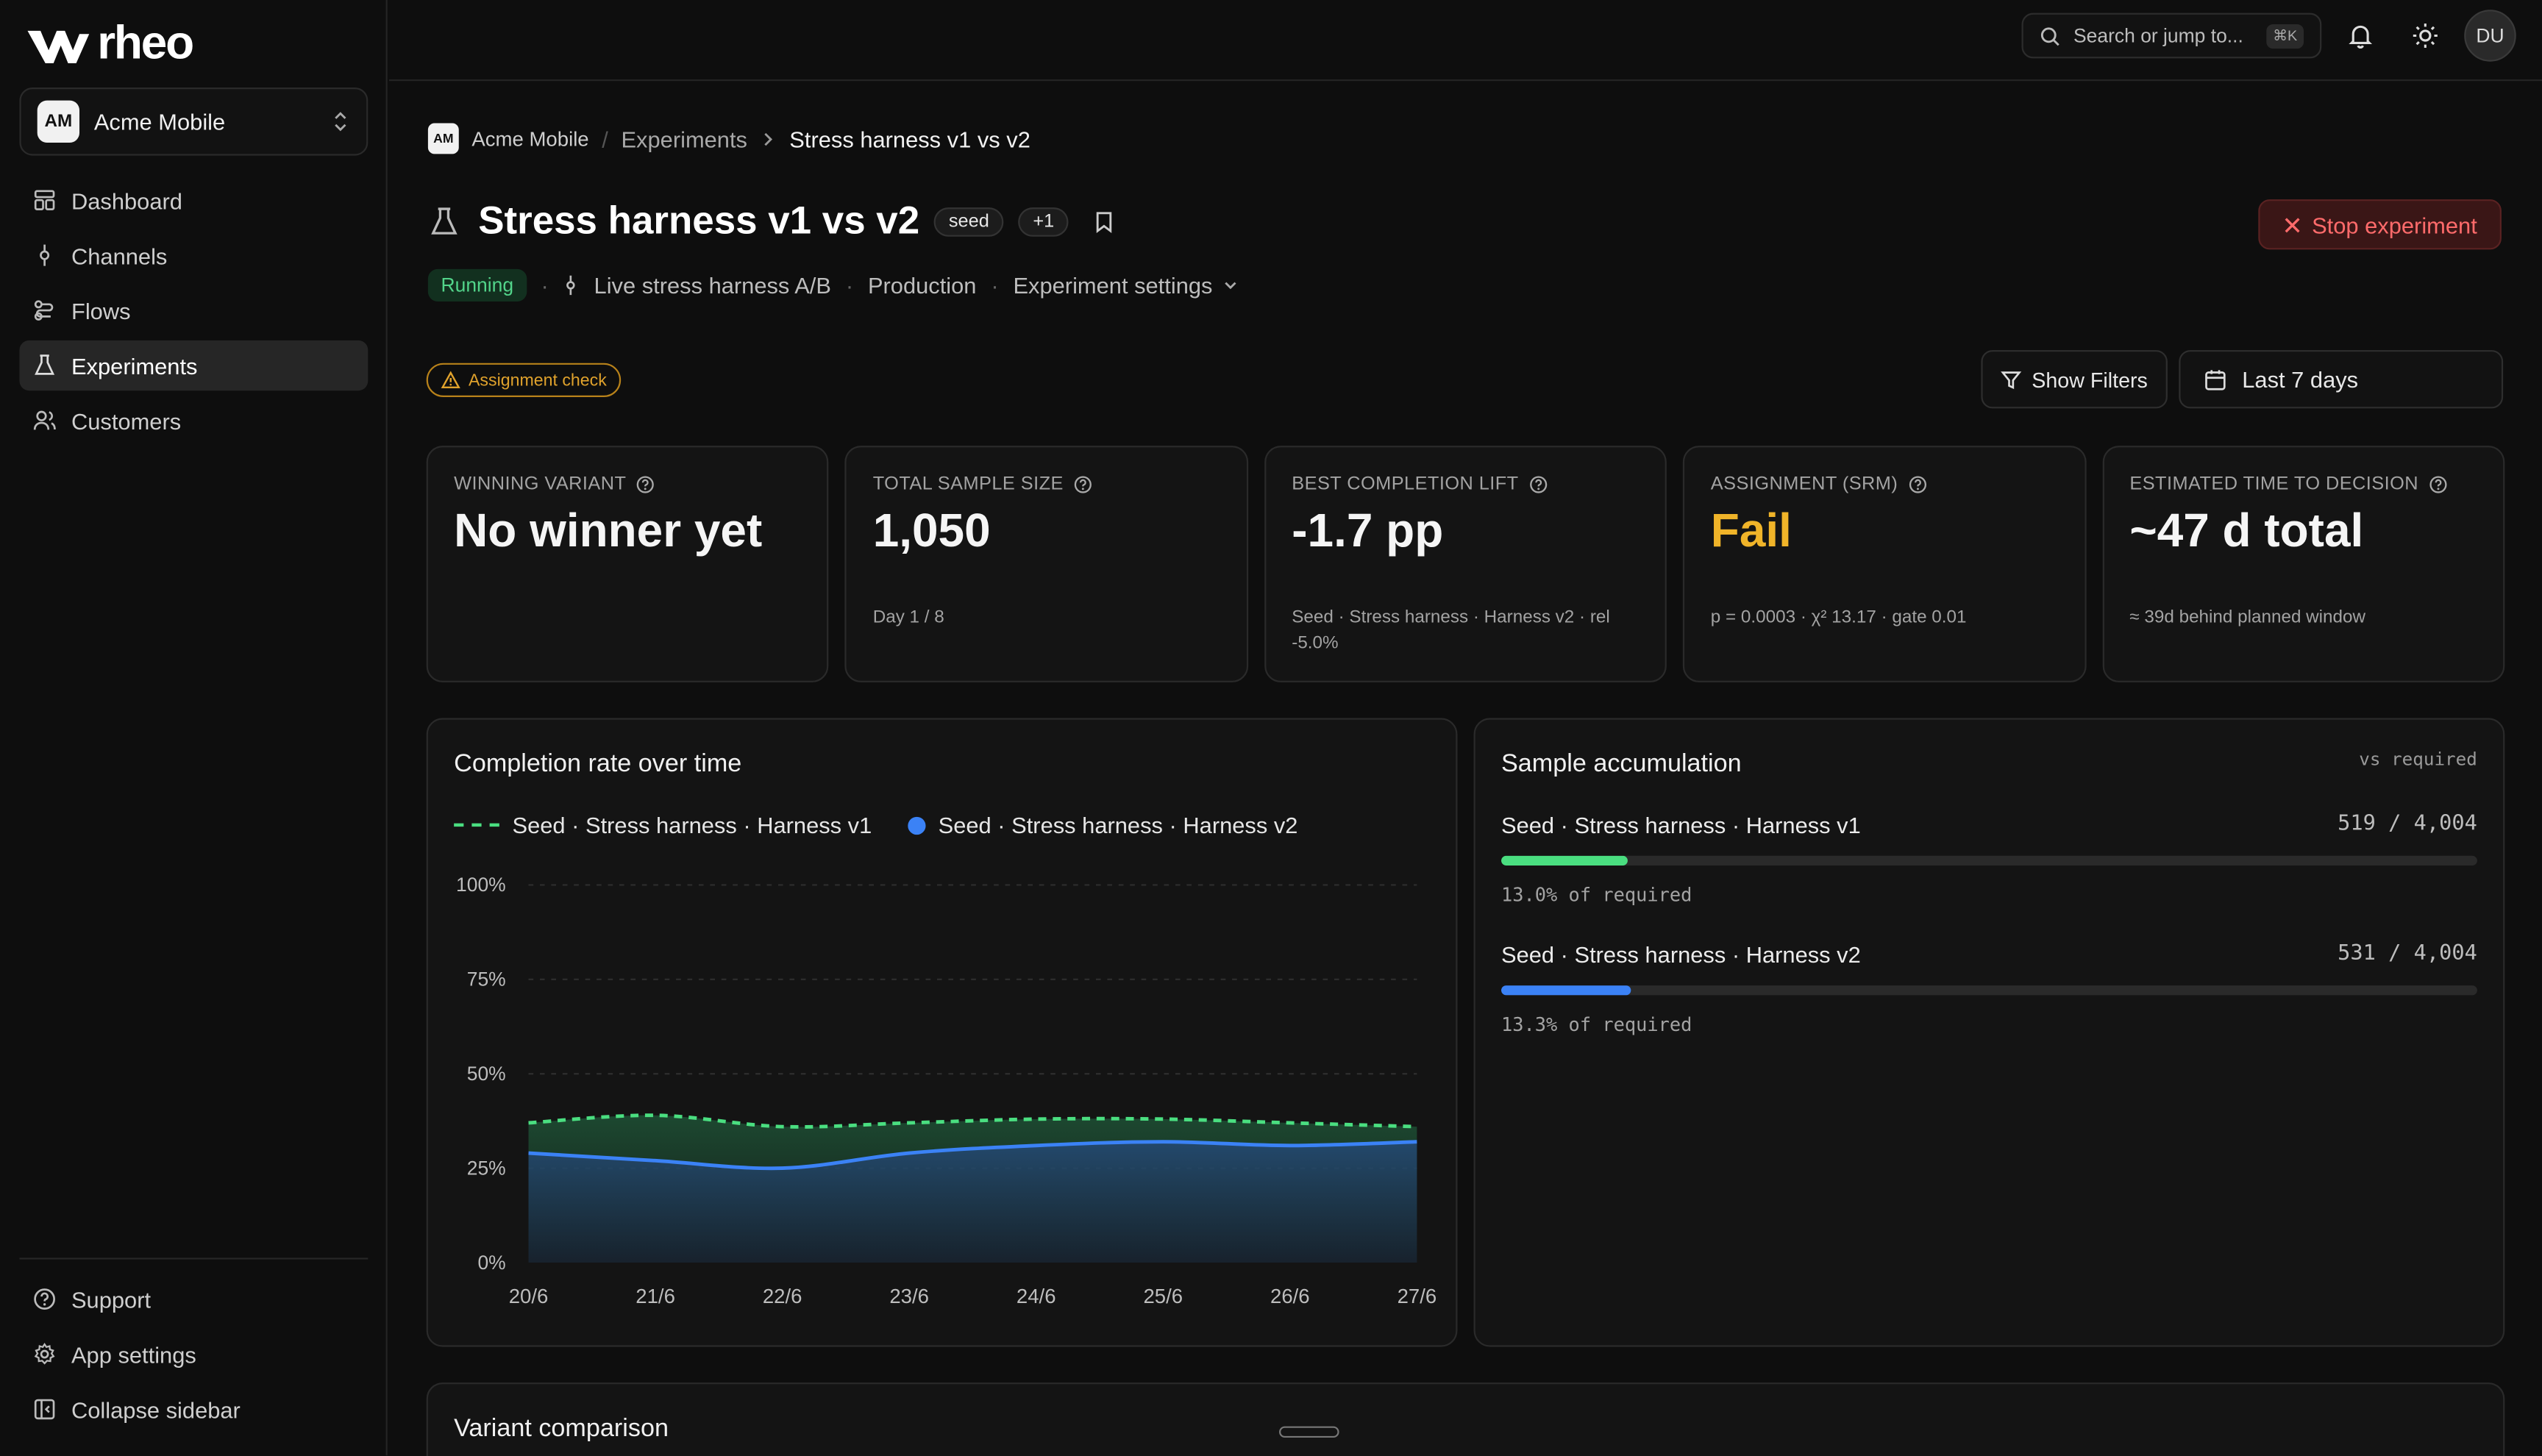  Describe the element at coordinates (193, 1299) in the screenshot. I see `sidebar-item-support: Support` at that location.